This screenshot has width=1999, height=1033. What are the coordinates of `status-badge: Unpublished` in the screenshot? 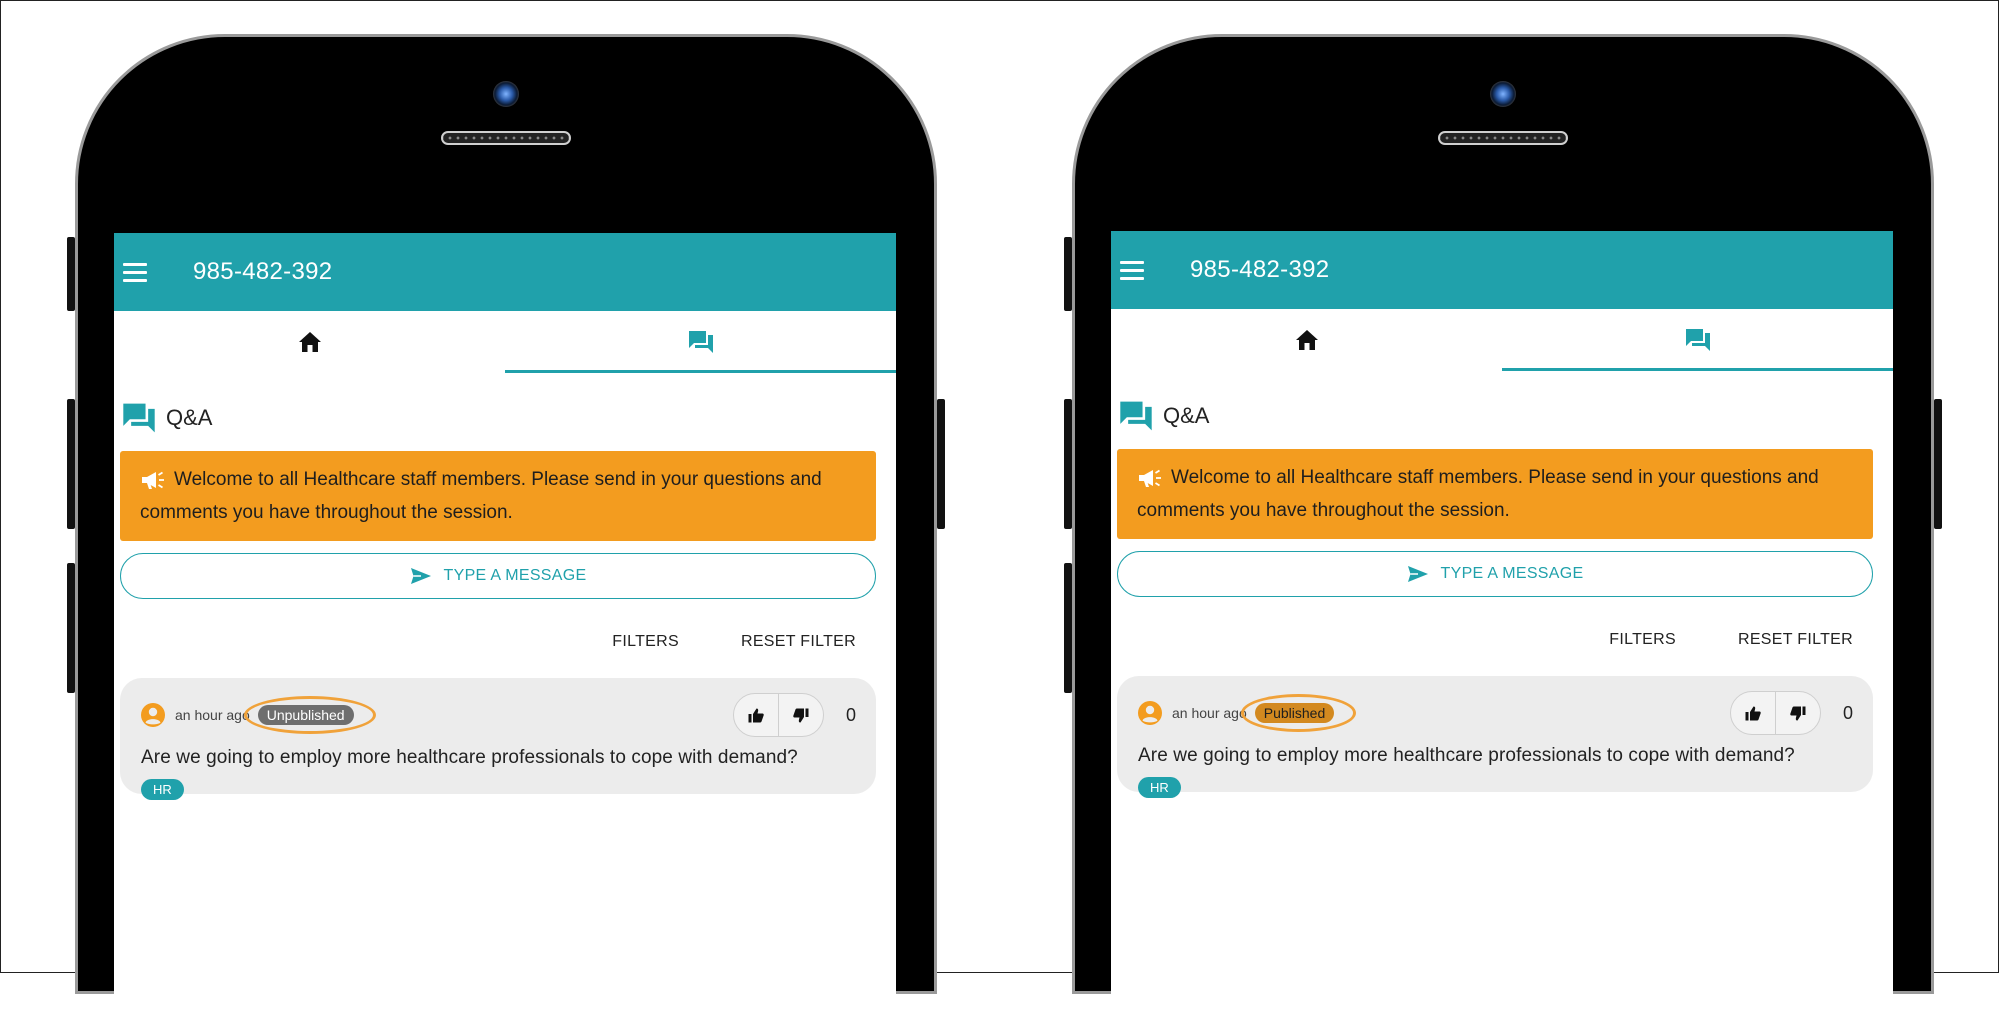 It's located at (309, 715).